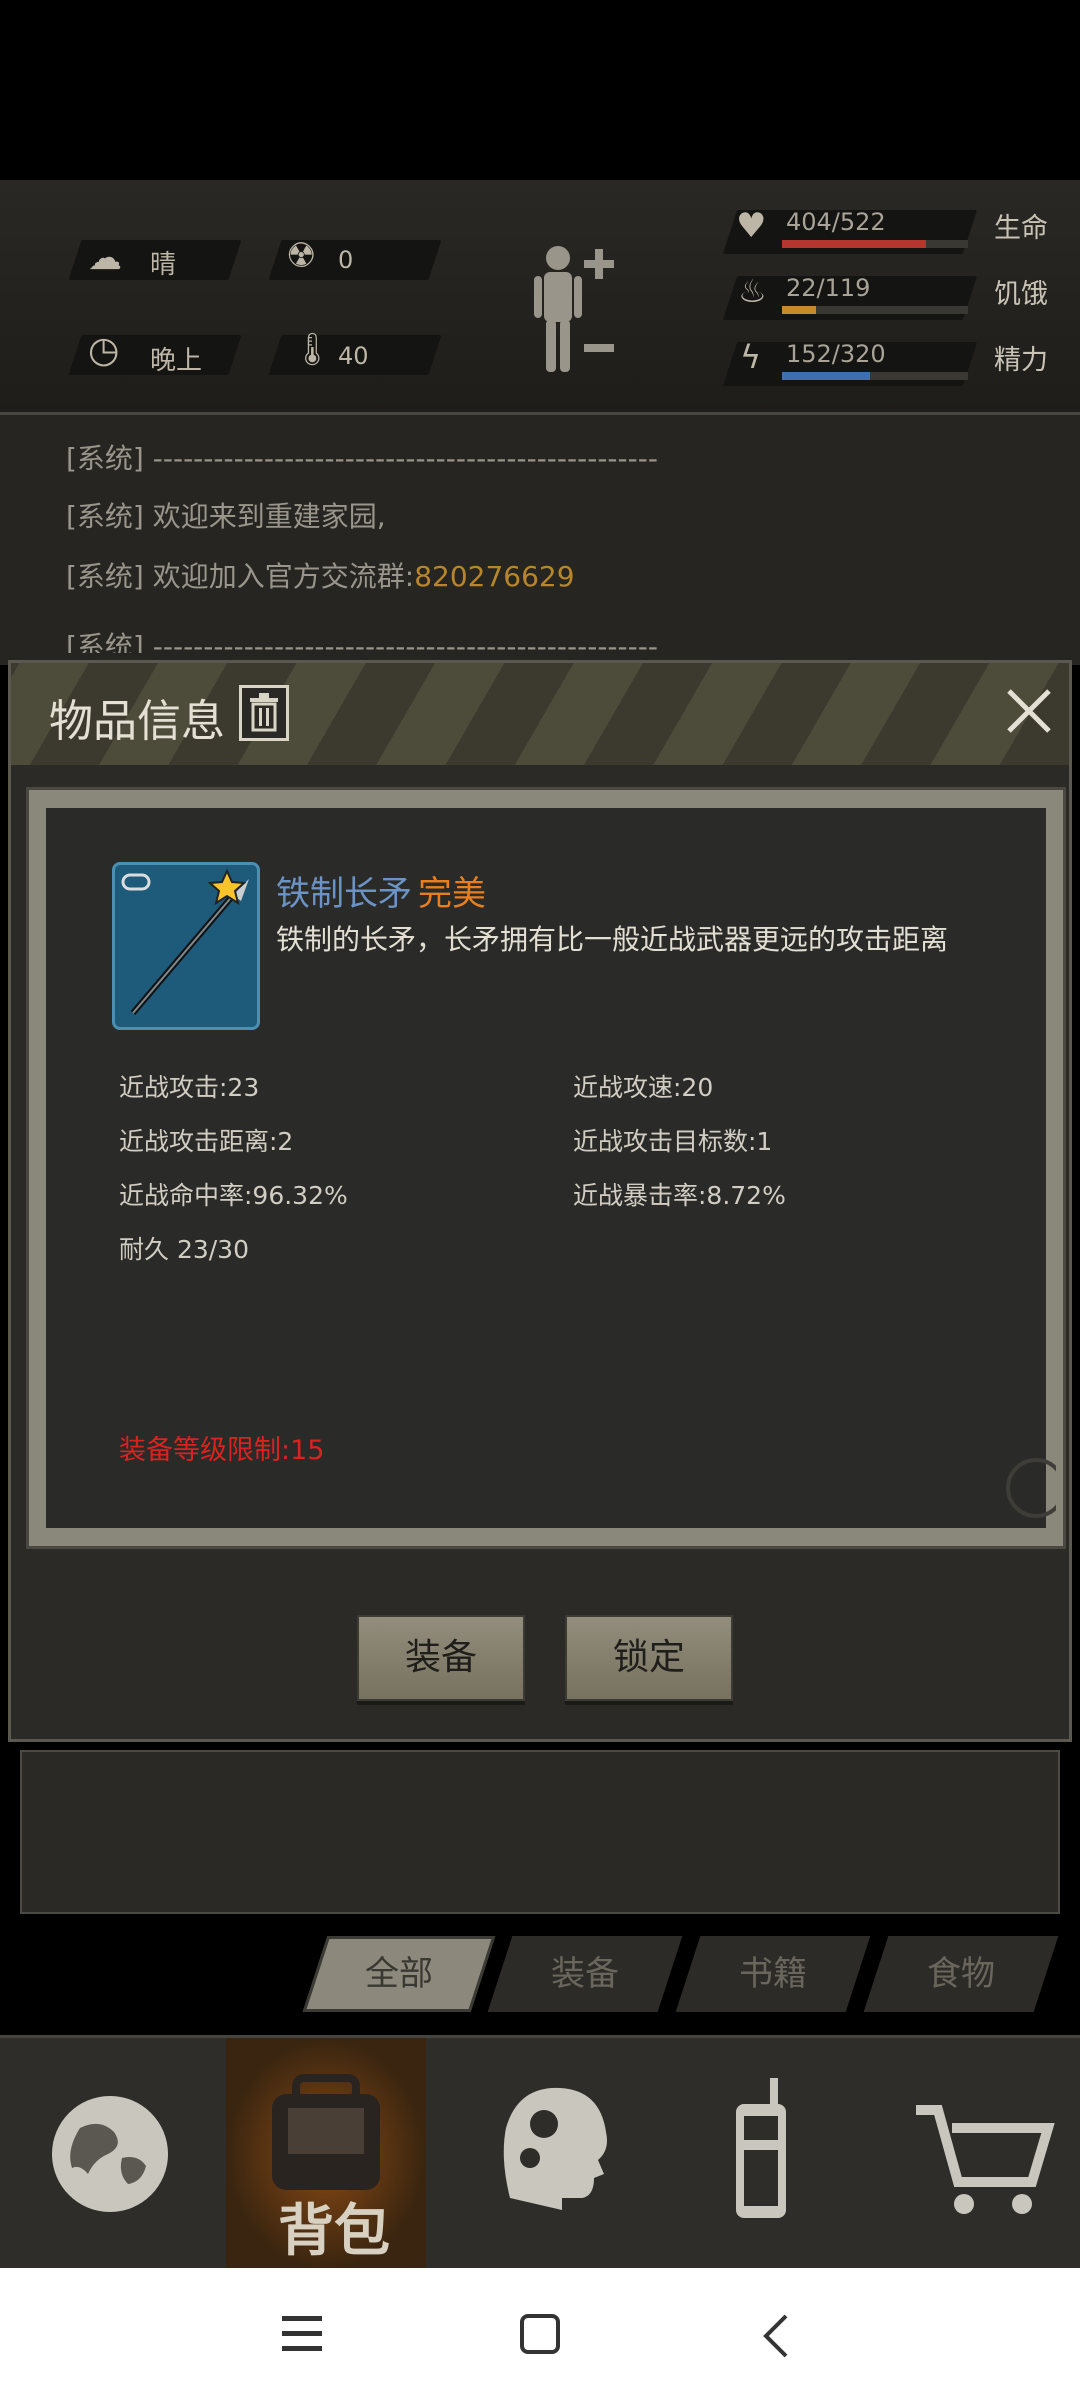 This screenshot has width=1080, height=2400. What do you see at coordinates (751, 357) in the screenshot?
I see `lightning-icon: ϟ` at bounding box center [751, 357].